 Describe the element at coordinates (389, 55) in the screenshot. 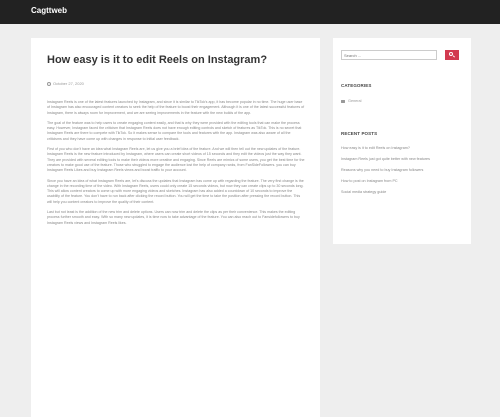

I see `search-input` at that location.